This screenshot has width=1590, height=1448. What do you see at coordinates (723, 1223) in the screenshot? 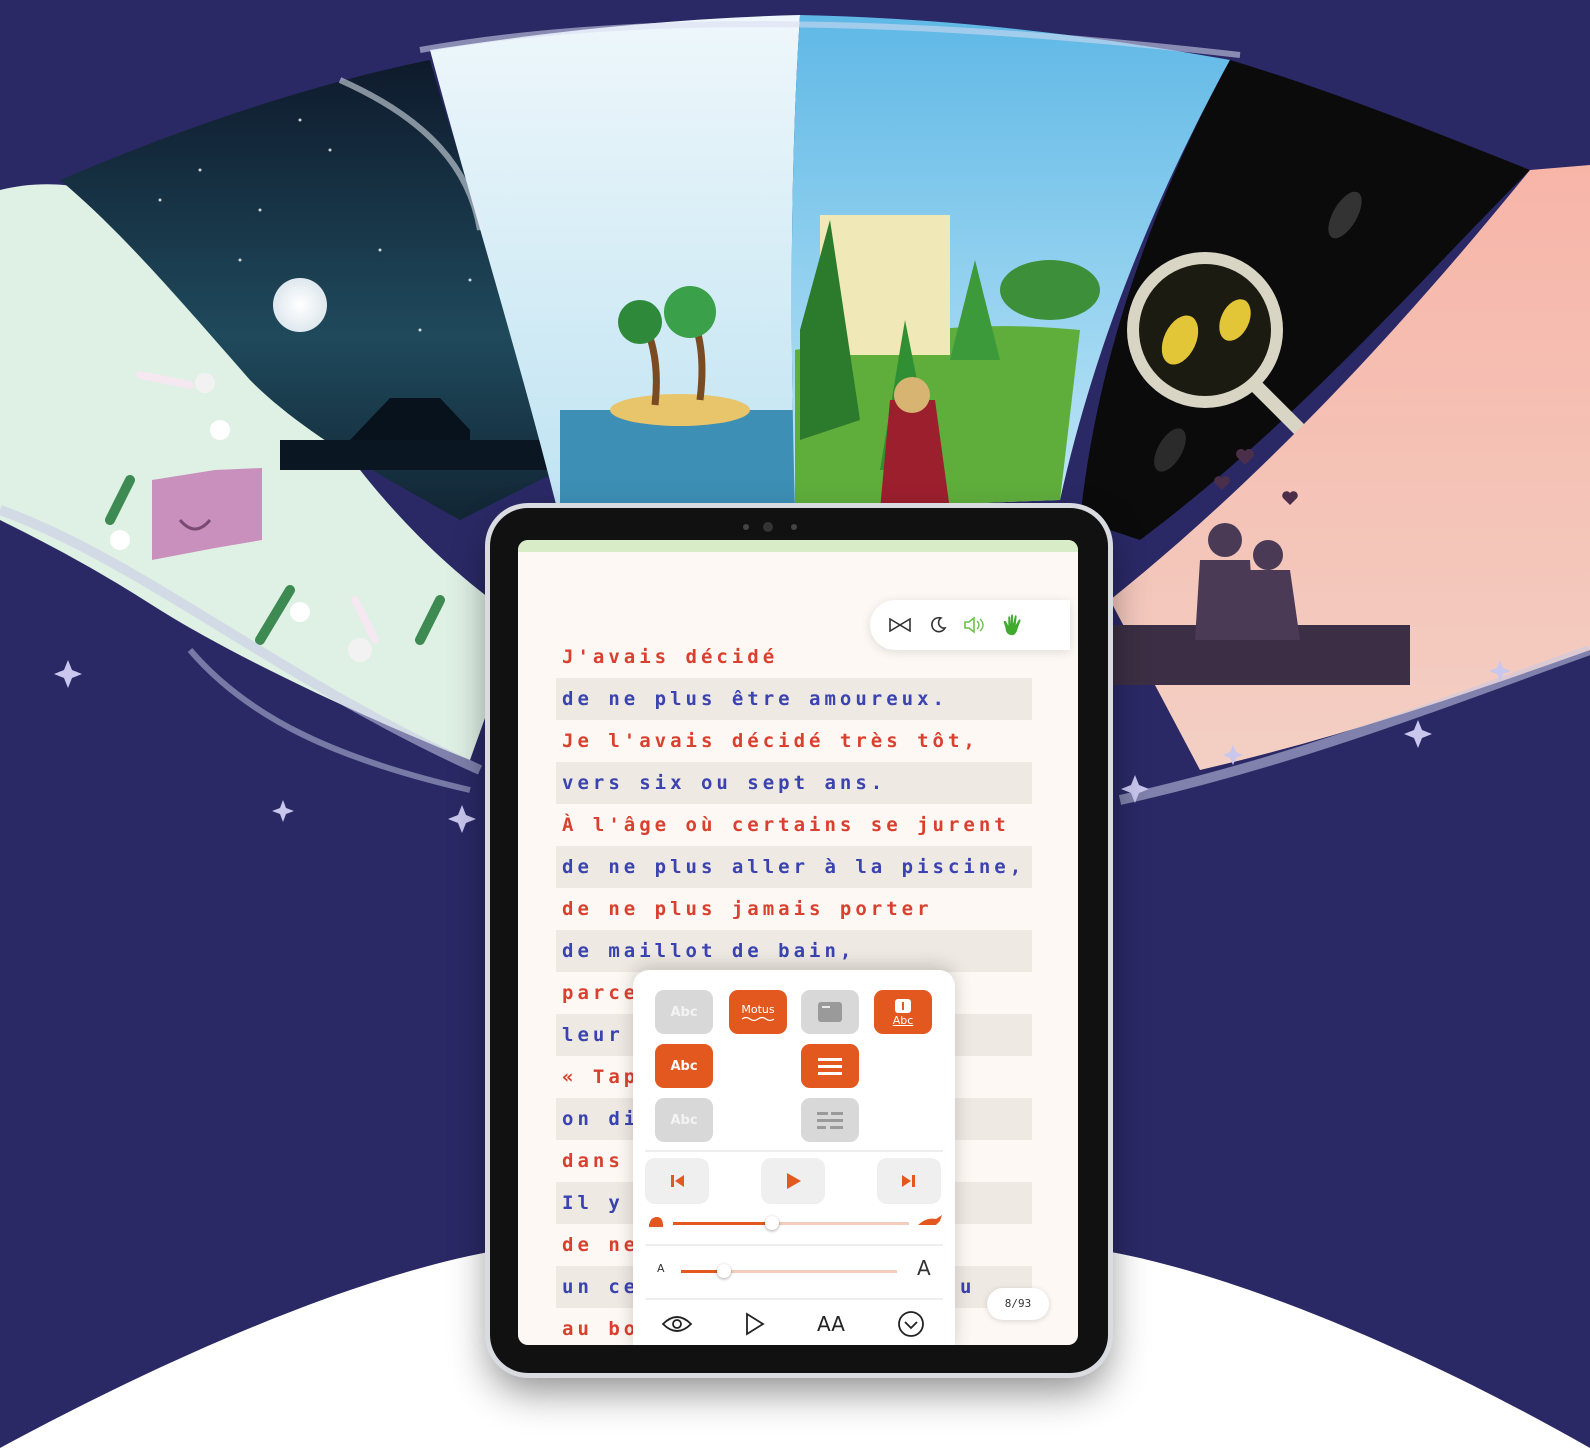
I see `speed-slider-fill` at bounding box center [723, 1223].